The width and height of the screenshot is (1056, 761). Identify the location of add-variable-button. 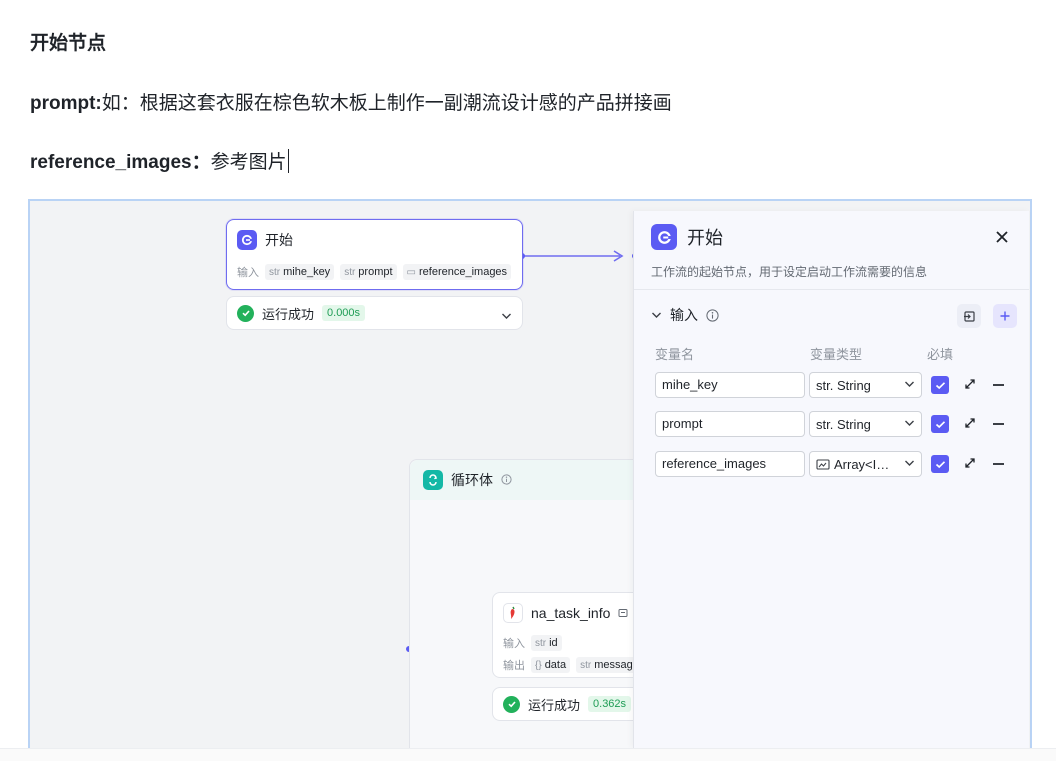
(1005, 316).